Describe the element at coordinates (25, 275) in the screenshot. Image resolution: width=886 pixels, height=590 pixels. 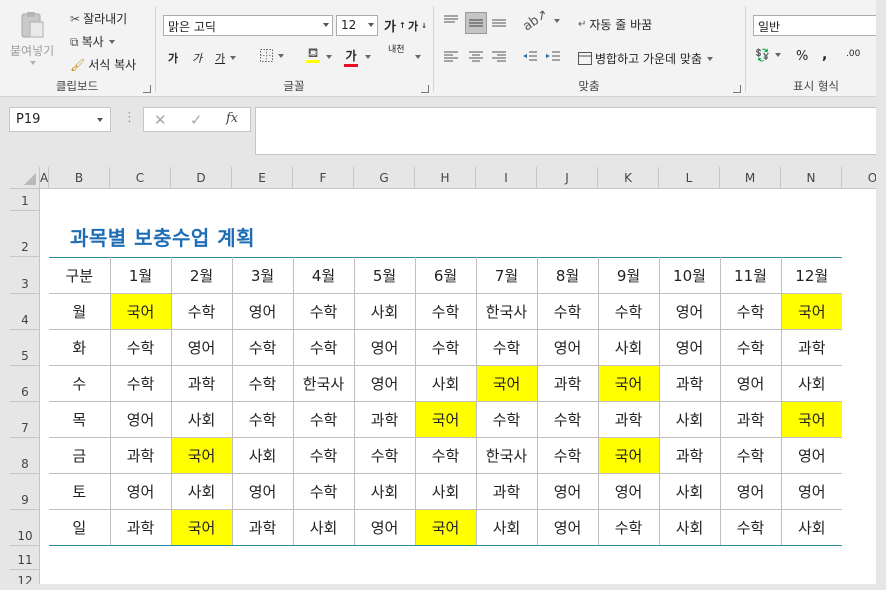
I see `row-header: 3` at that location.